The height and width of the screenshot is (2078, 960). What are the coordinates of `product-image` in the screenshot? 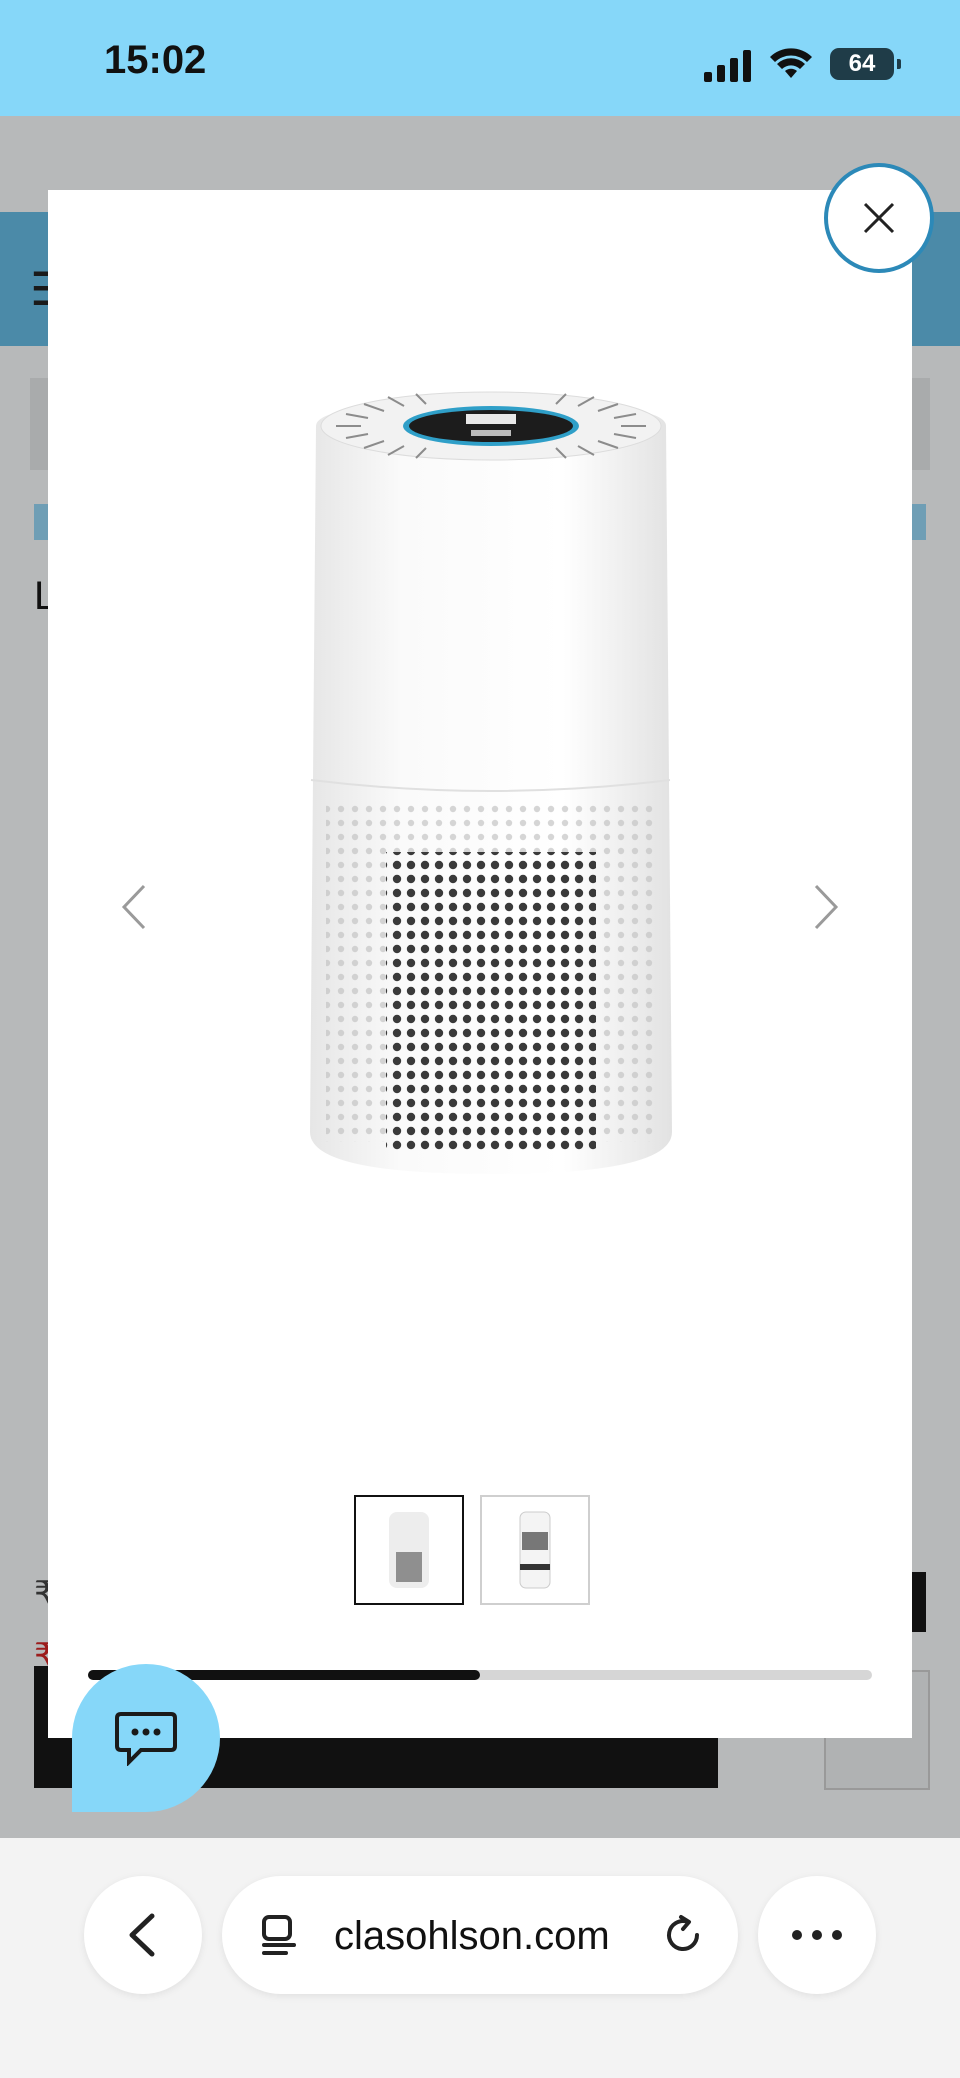 It's located at (491, 782).